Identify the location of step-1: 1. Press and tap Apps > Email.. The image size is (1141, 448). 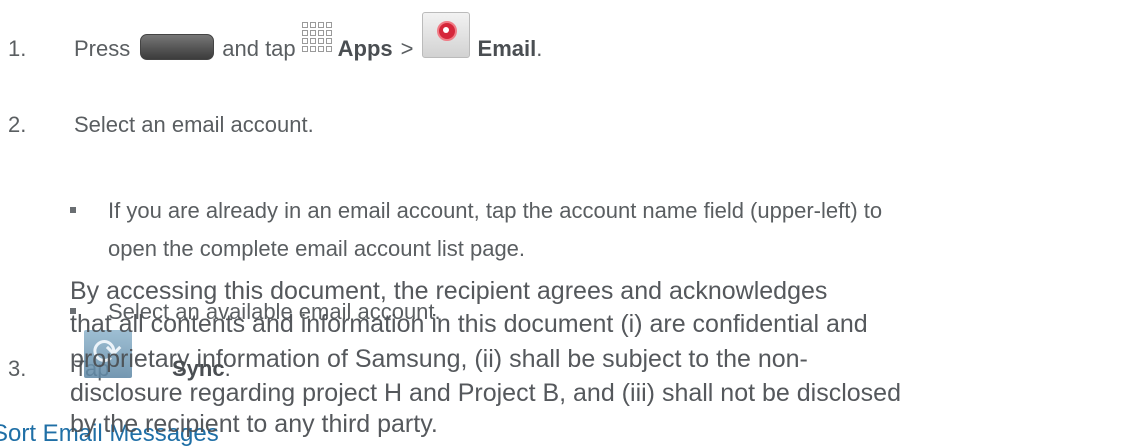
(275, 37).